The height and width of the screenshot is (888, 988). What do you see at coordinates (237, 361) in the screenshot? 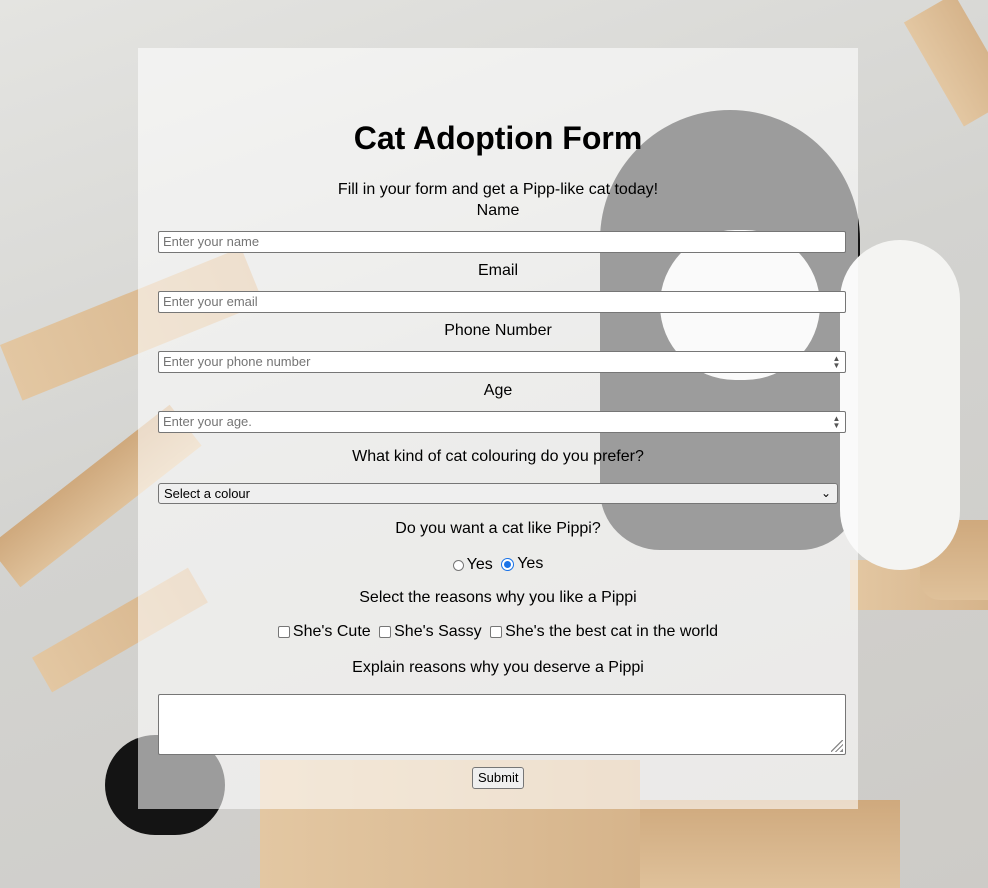
I see `phone-placeholder: Enter your phone number` at bounding box center [237, 361].